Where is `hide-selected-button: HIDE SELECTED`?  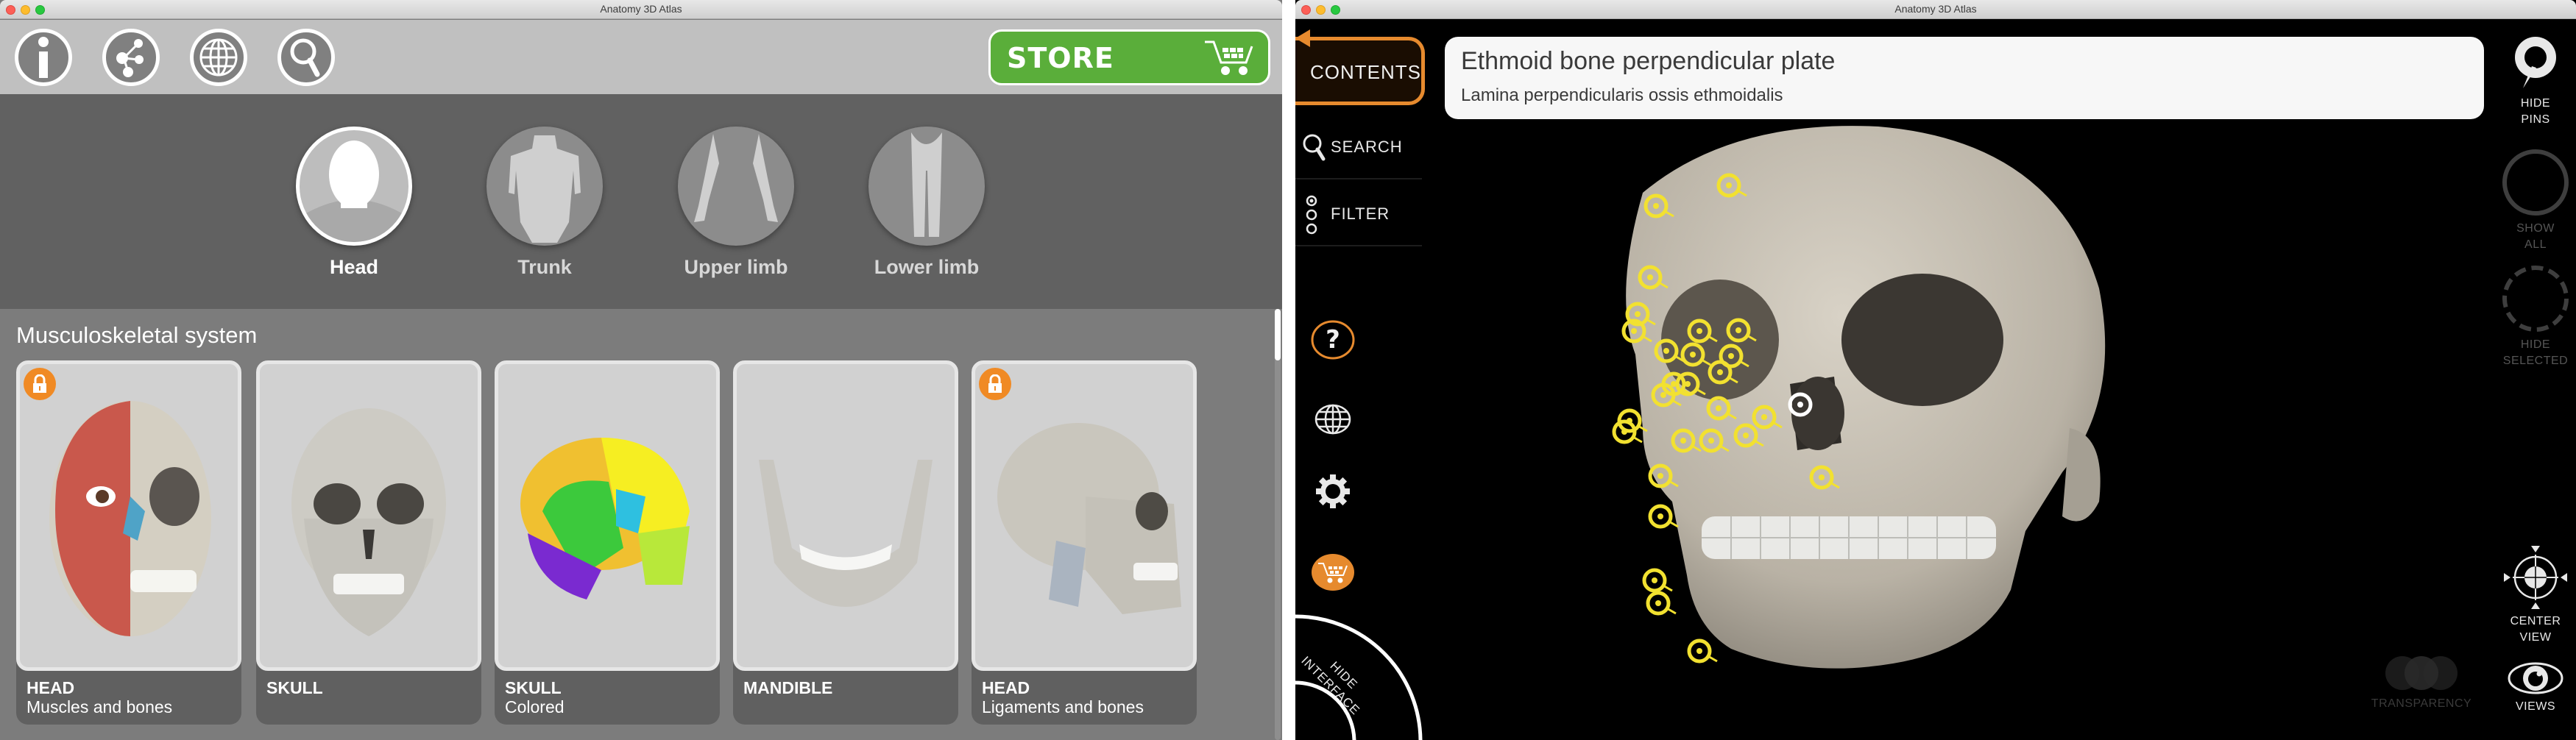 hide-selected-button: HIDE SELECTED is located at coordinates (2533, 316).